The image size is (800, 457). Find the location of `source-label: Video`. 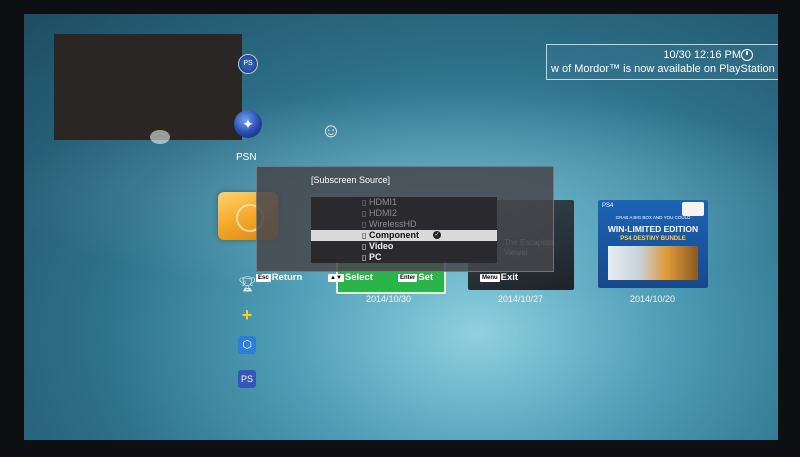

source-label: Video is located at coordinates (381, 246).